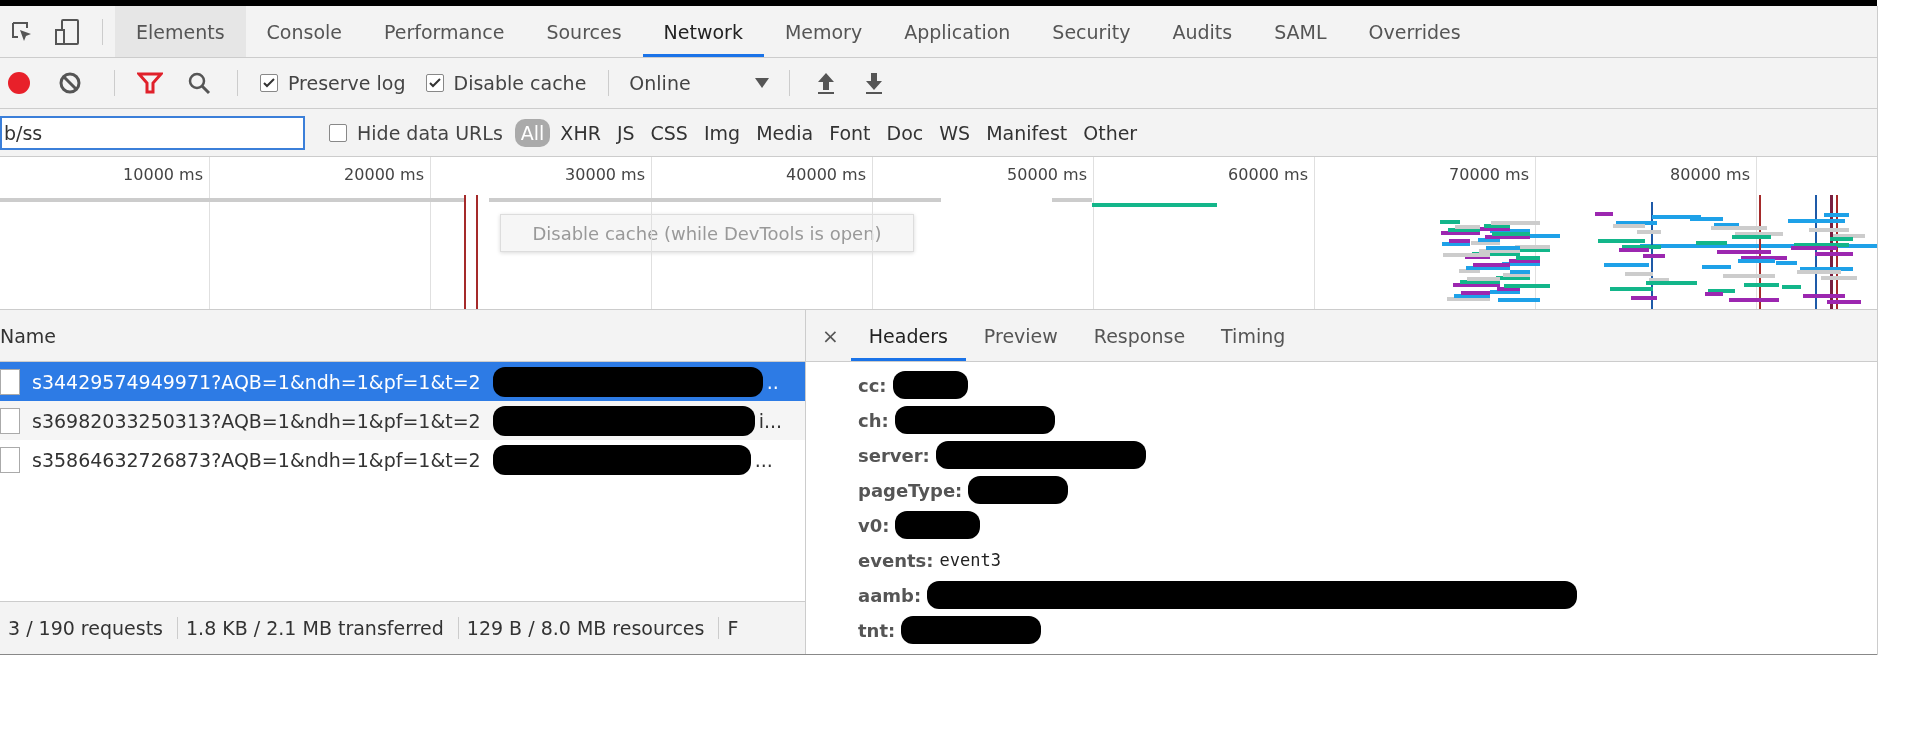 This screenshot has width=1920, height=741. I want to click on close-icon: ×, so click(830, 335).